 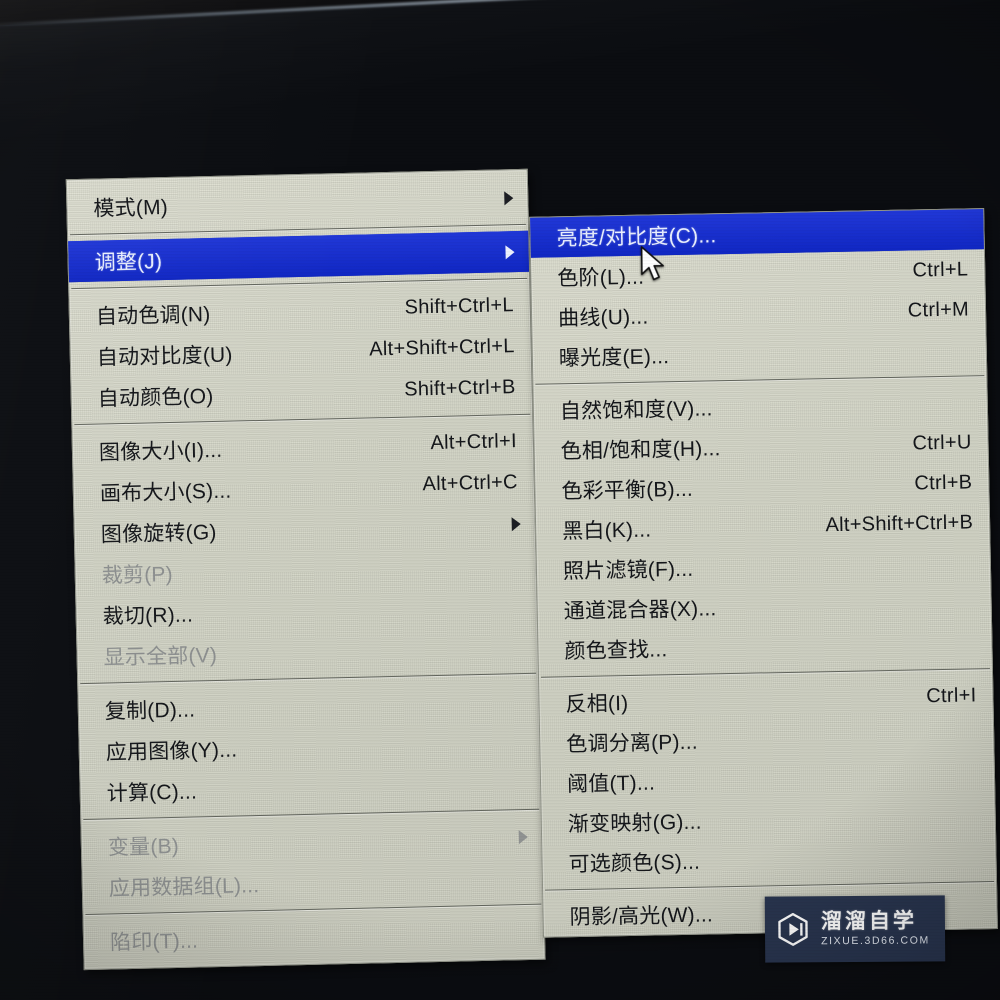 What do you see at coordinates (160, 656) in the screenshot?
I see `menu-item-label: 显示全部(V)` at bounding box center [160, 656].